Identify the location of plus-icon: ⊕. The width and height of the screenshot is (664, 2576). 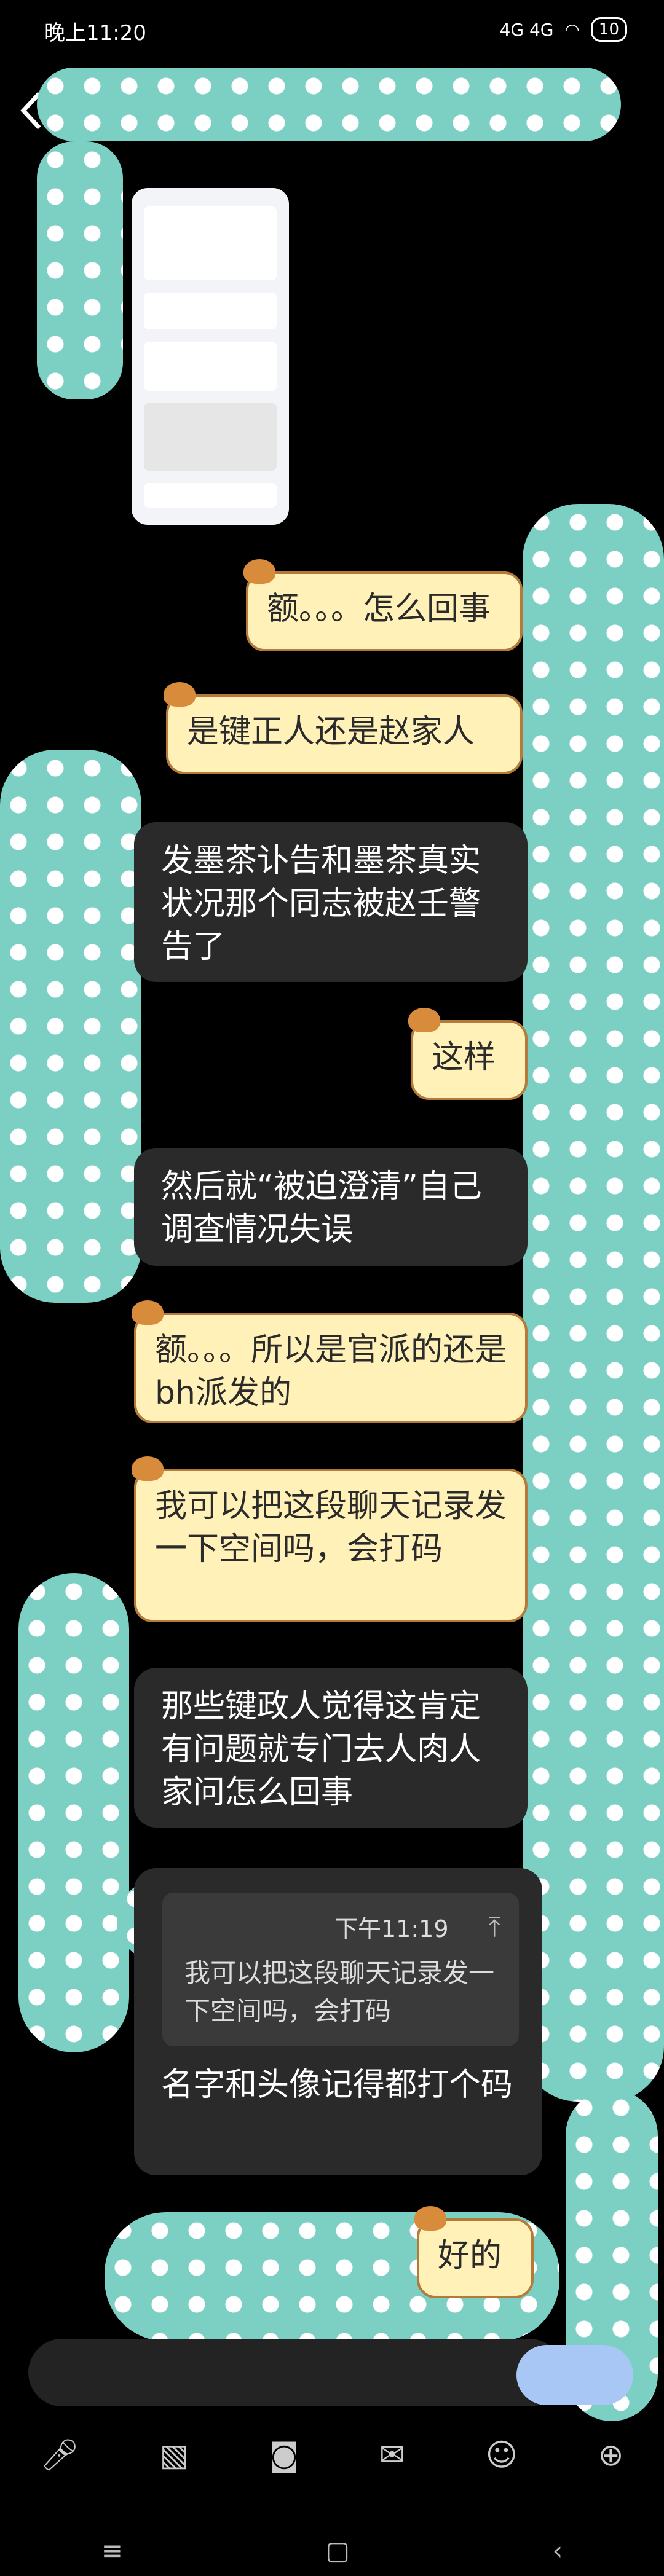
(611, 2455).